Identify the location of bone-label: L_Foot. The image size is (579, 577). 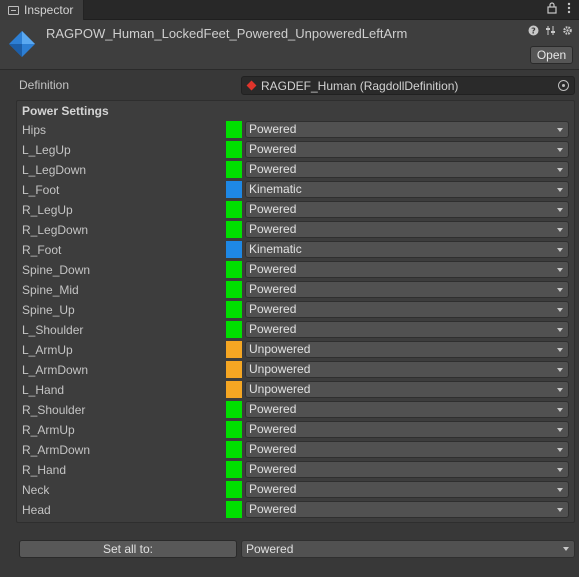
(41, 190).